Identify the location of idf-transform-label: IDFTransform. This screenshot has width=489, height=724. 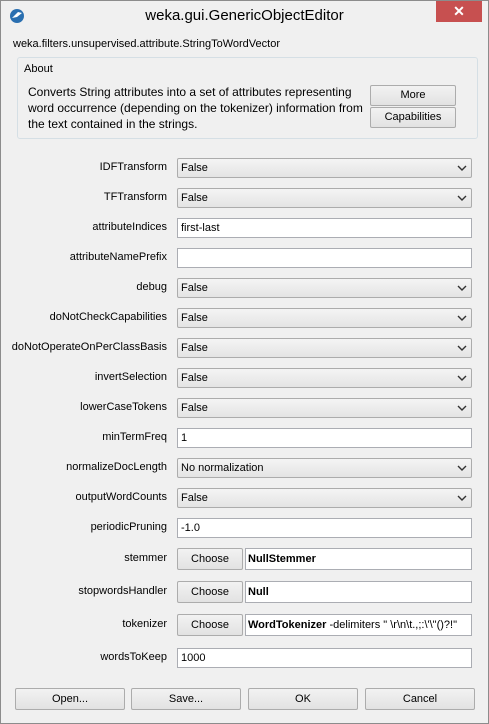
(133, 167).